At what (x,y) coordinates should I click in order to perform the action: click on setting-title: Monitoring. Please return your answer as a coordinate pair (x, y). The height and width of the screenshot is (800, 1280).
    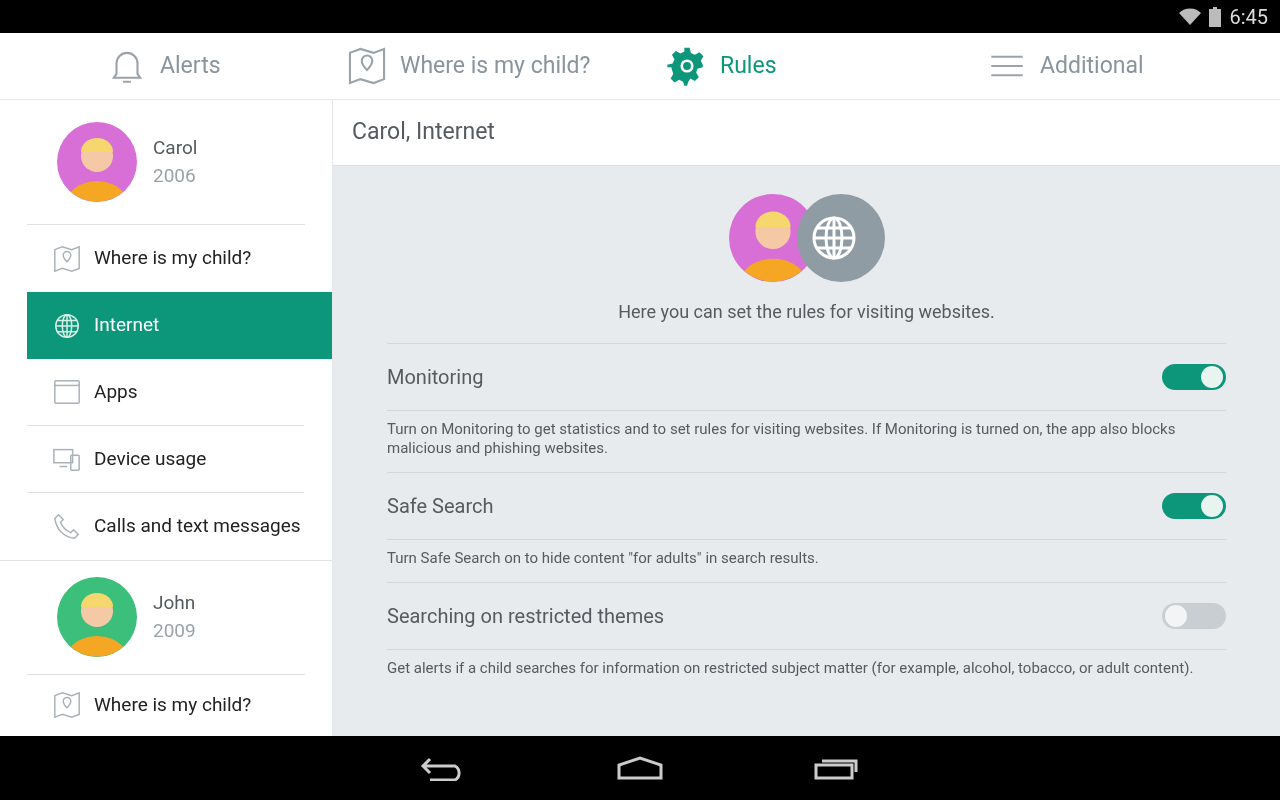
    Looking at the image, I should click on (435, 377).